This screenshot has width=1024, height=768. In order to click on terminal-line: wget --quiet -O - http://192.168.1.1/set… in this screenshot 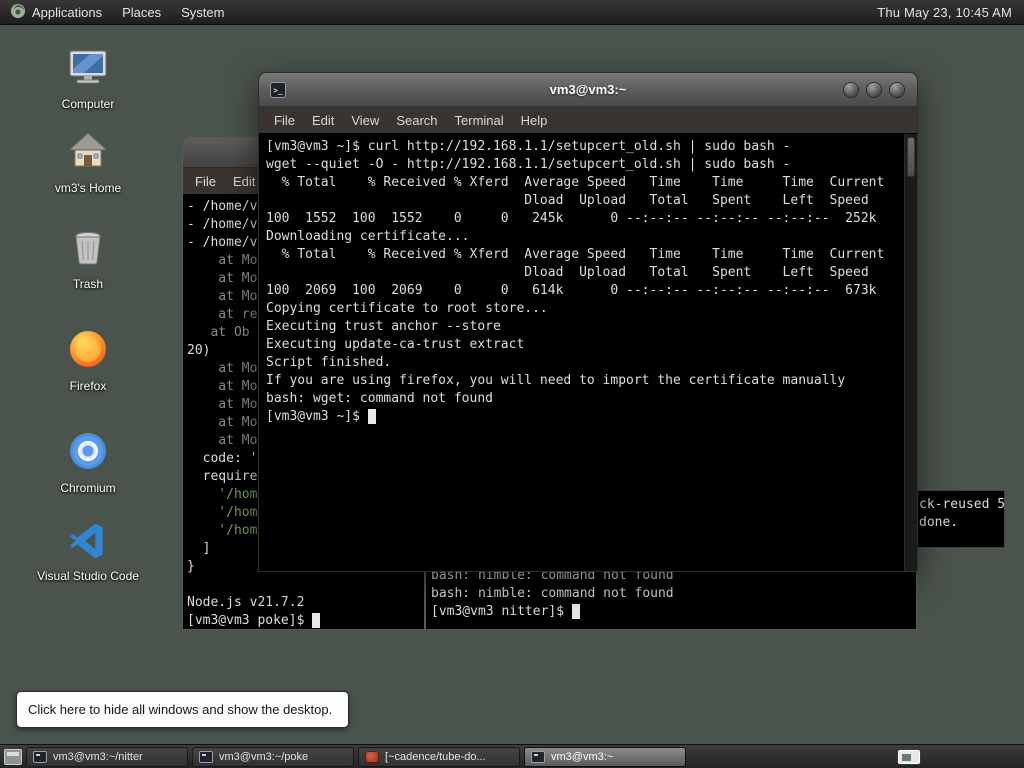, I will do `click(528, 164)`.